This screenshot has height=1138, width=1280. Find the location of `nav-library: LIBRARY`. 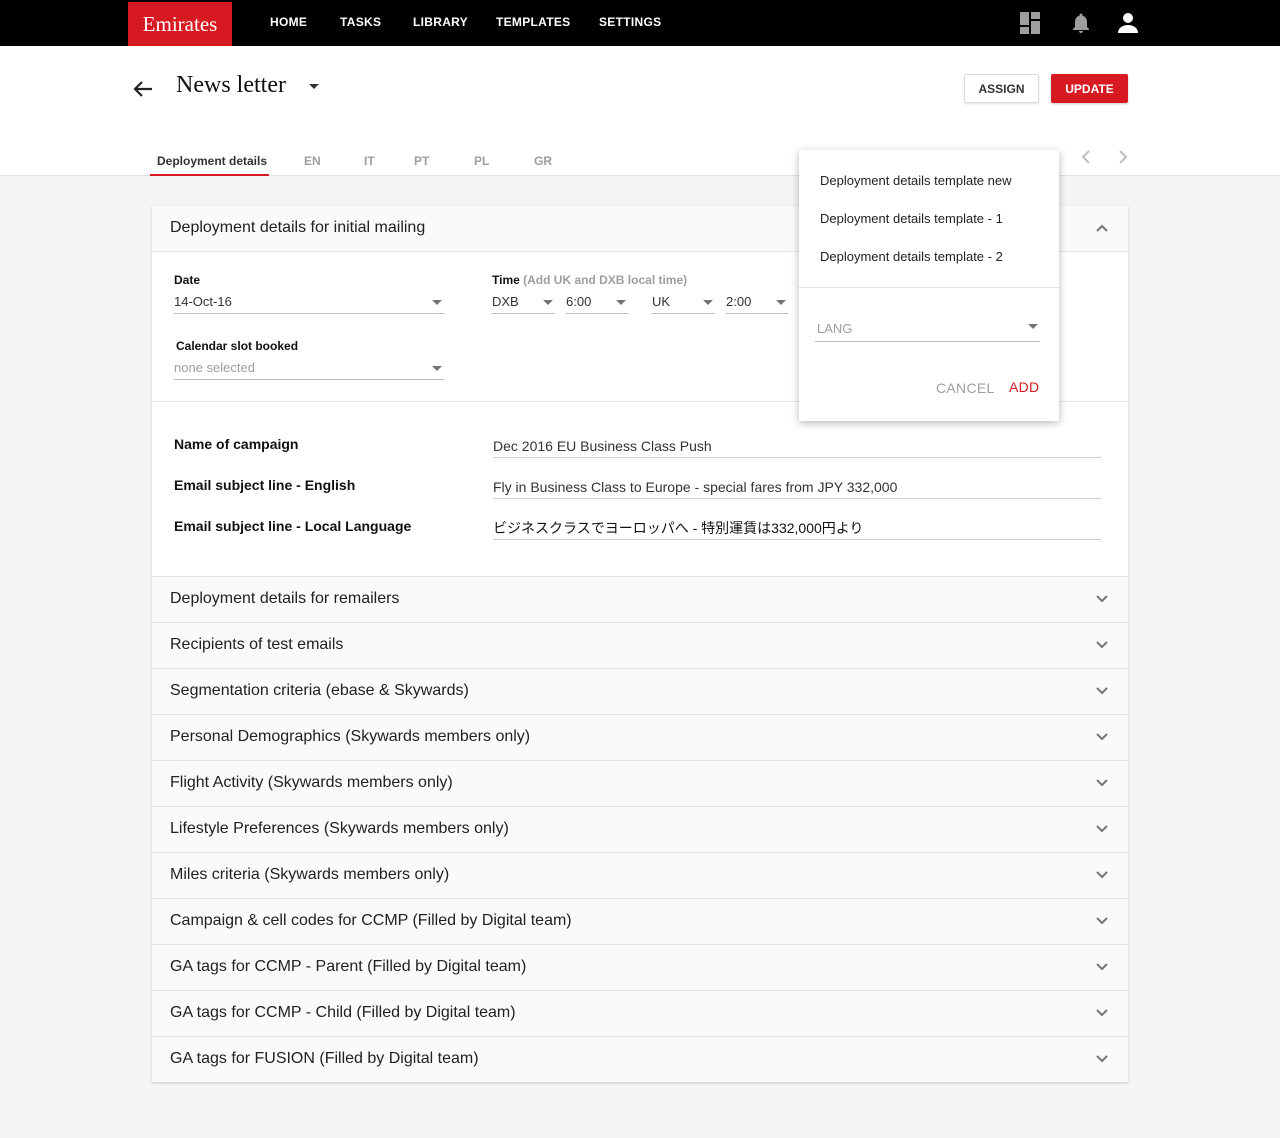

nav-library: LIBRARY is located at coordinates (440, 22).